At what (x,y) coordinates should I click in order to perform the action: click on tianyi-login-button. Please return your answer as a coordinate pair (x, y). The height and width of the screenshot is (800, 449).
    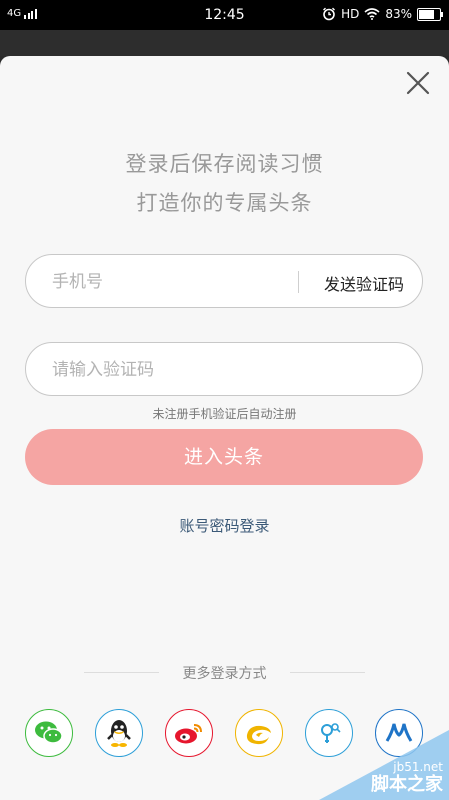
    Looking at the image, I should click on (259, 733).